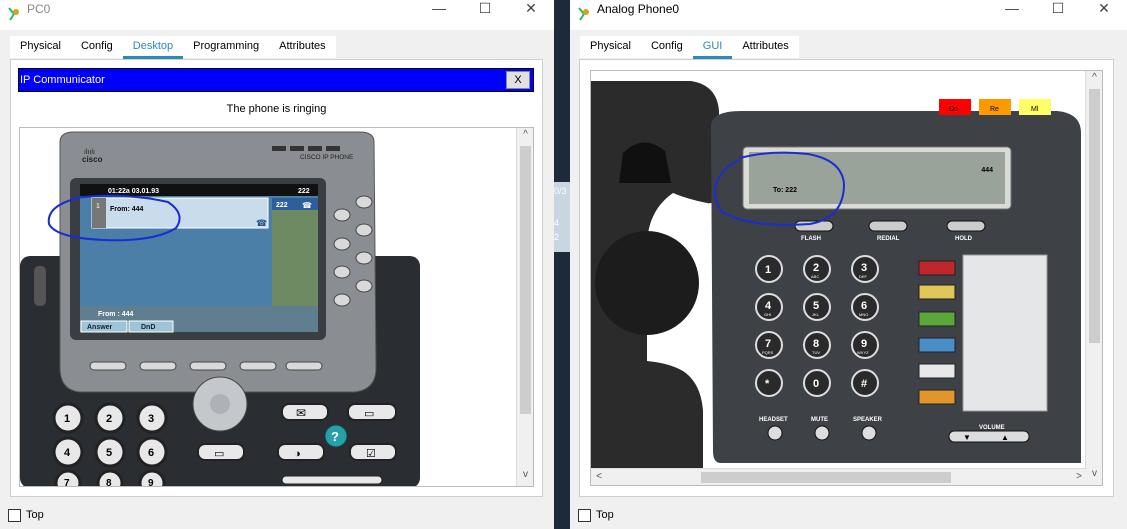 This screenshot has height=529, width=1127. I want to click on scroll-left-icon: <, so click(599, 477).